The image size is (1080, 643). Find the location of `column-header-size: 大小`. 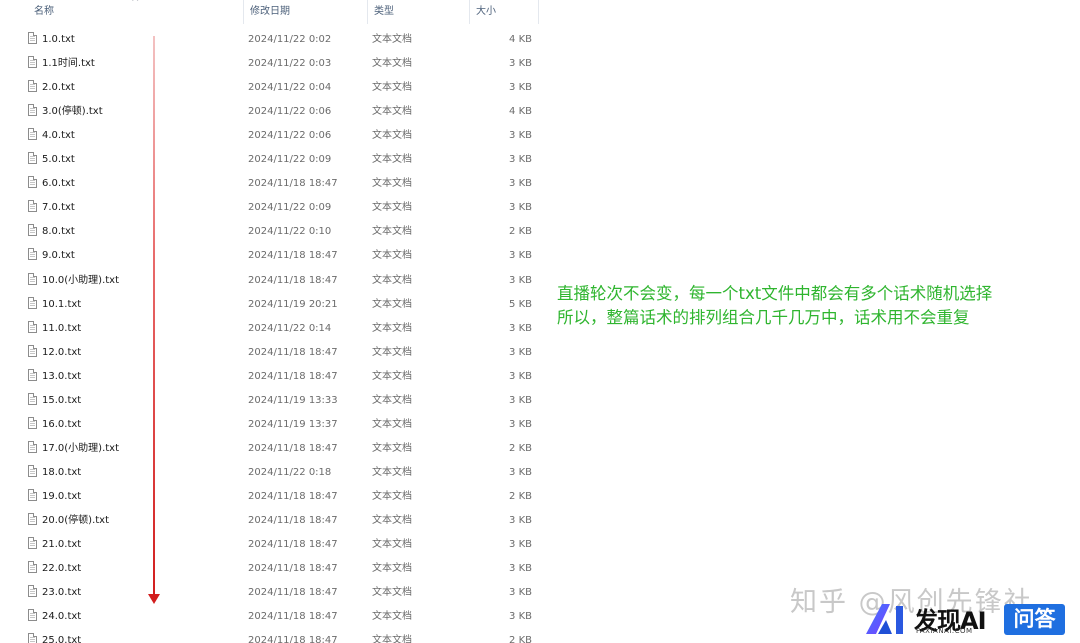

column-header-size: 大小 is located at coordinates (504, 12).